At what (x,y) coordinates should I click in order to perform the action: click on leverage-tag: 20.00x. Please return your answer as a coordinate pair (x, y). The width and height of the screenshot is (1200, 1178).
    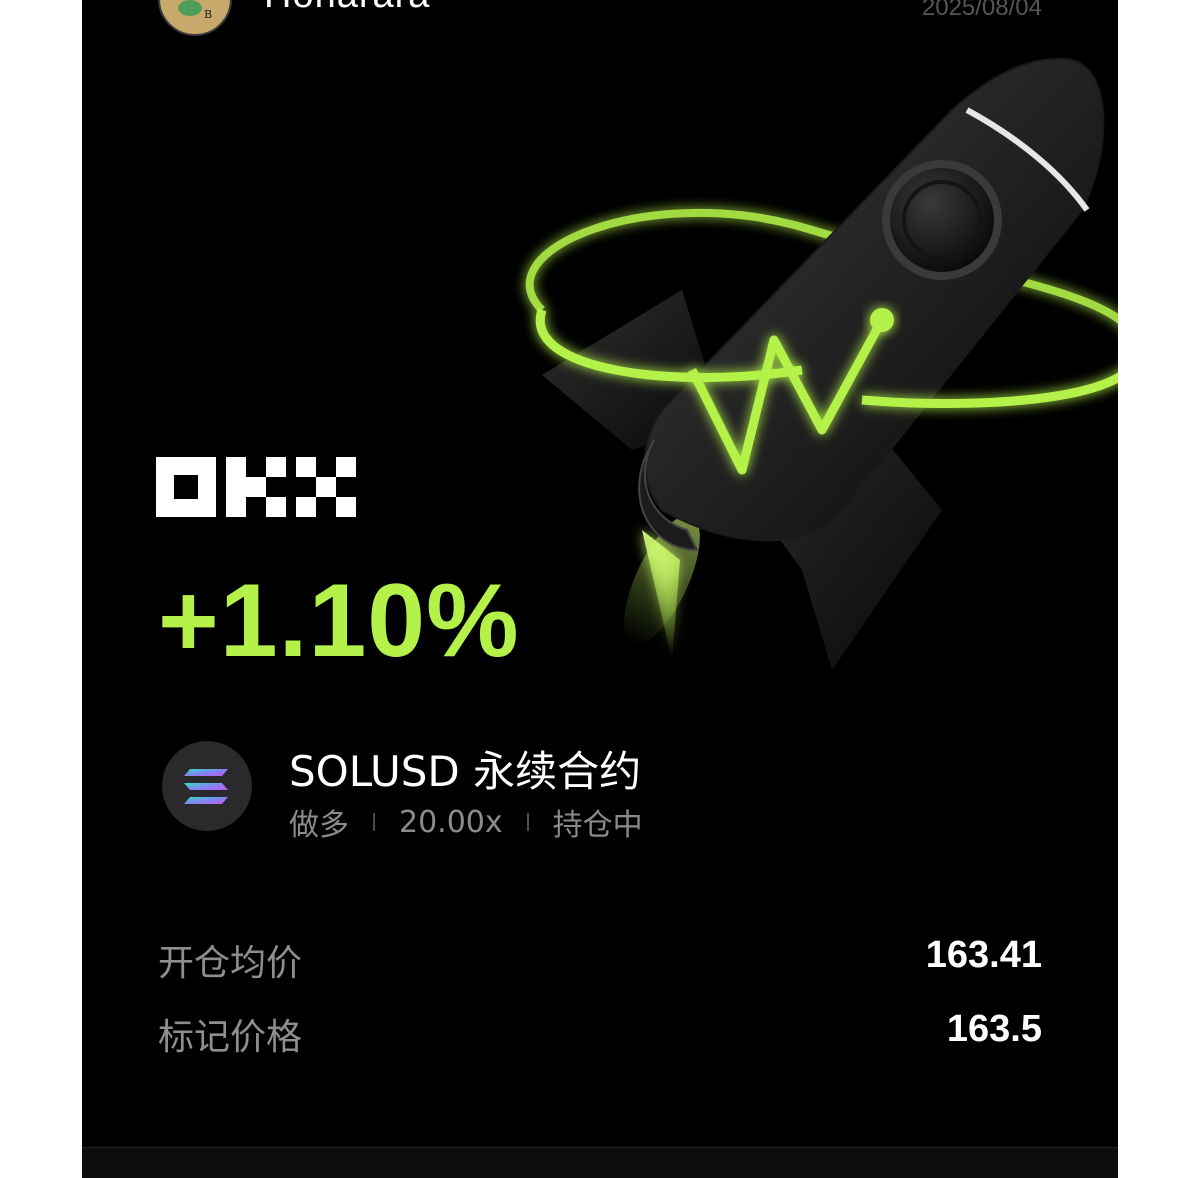
    Looking at the image, I should click on (451, 822).